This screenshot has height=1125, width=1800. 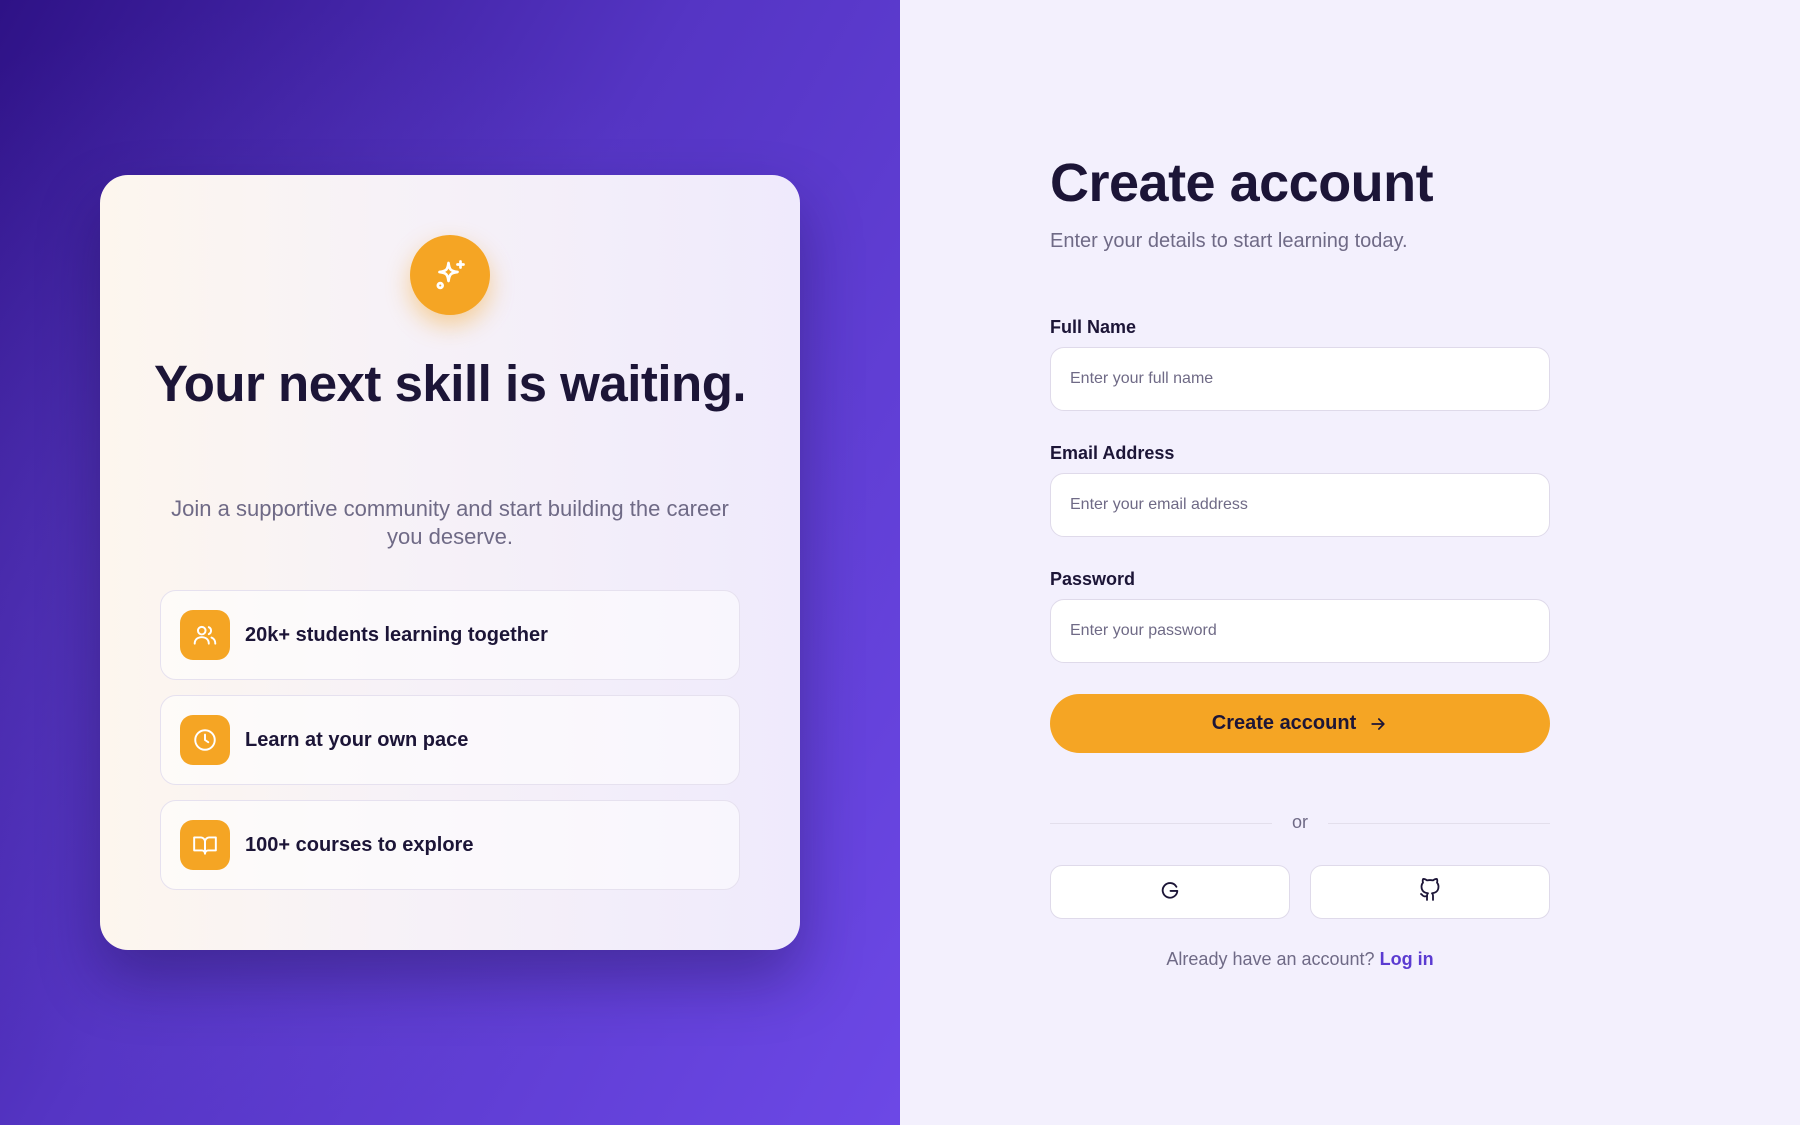 What do you see at coordinates (396, 634) in the screenshot?
I see `feature-label: 20k+ students learning together` at bounding box center [396, 634].